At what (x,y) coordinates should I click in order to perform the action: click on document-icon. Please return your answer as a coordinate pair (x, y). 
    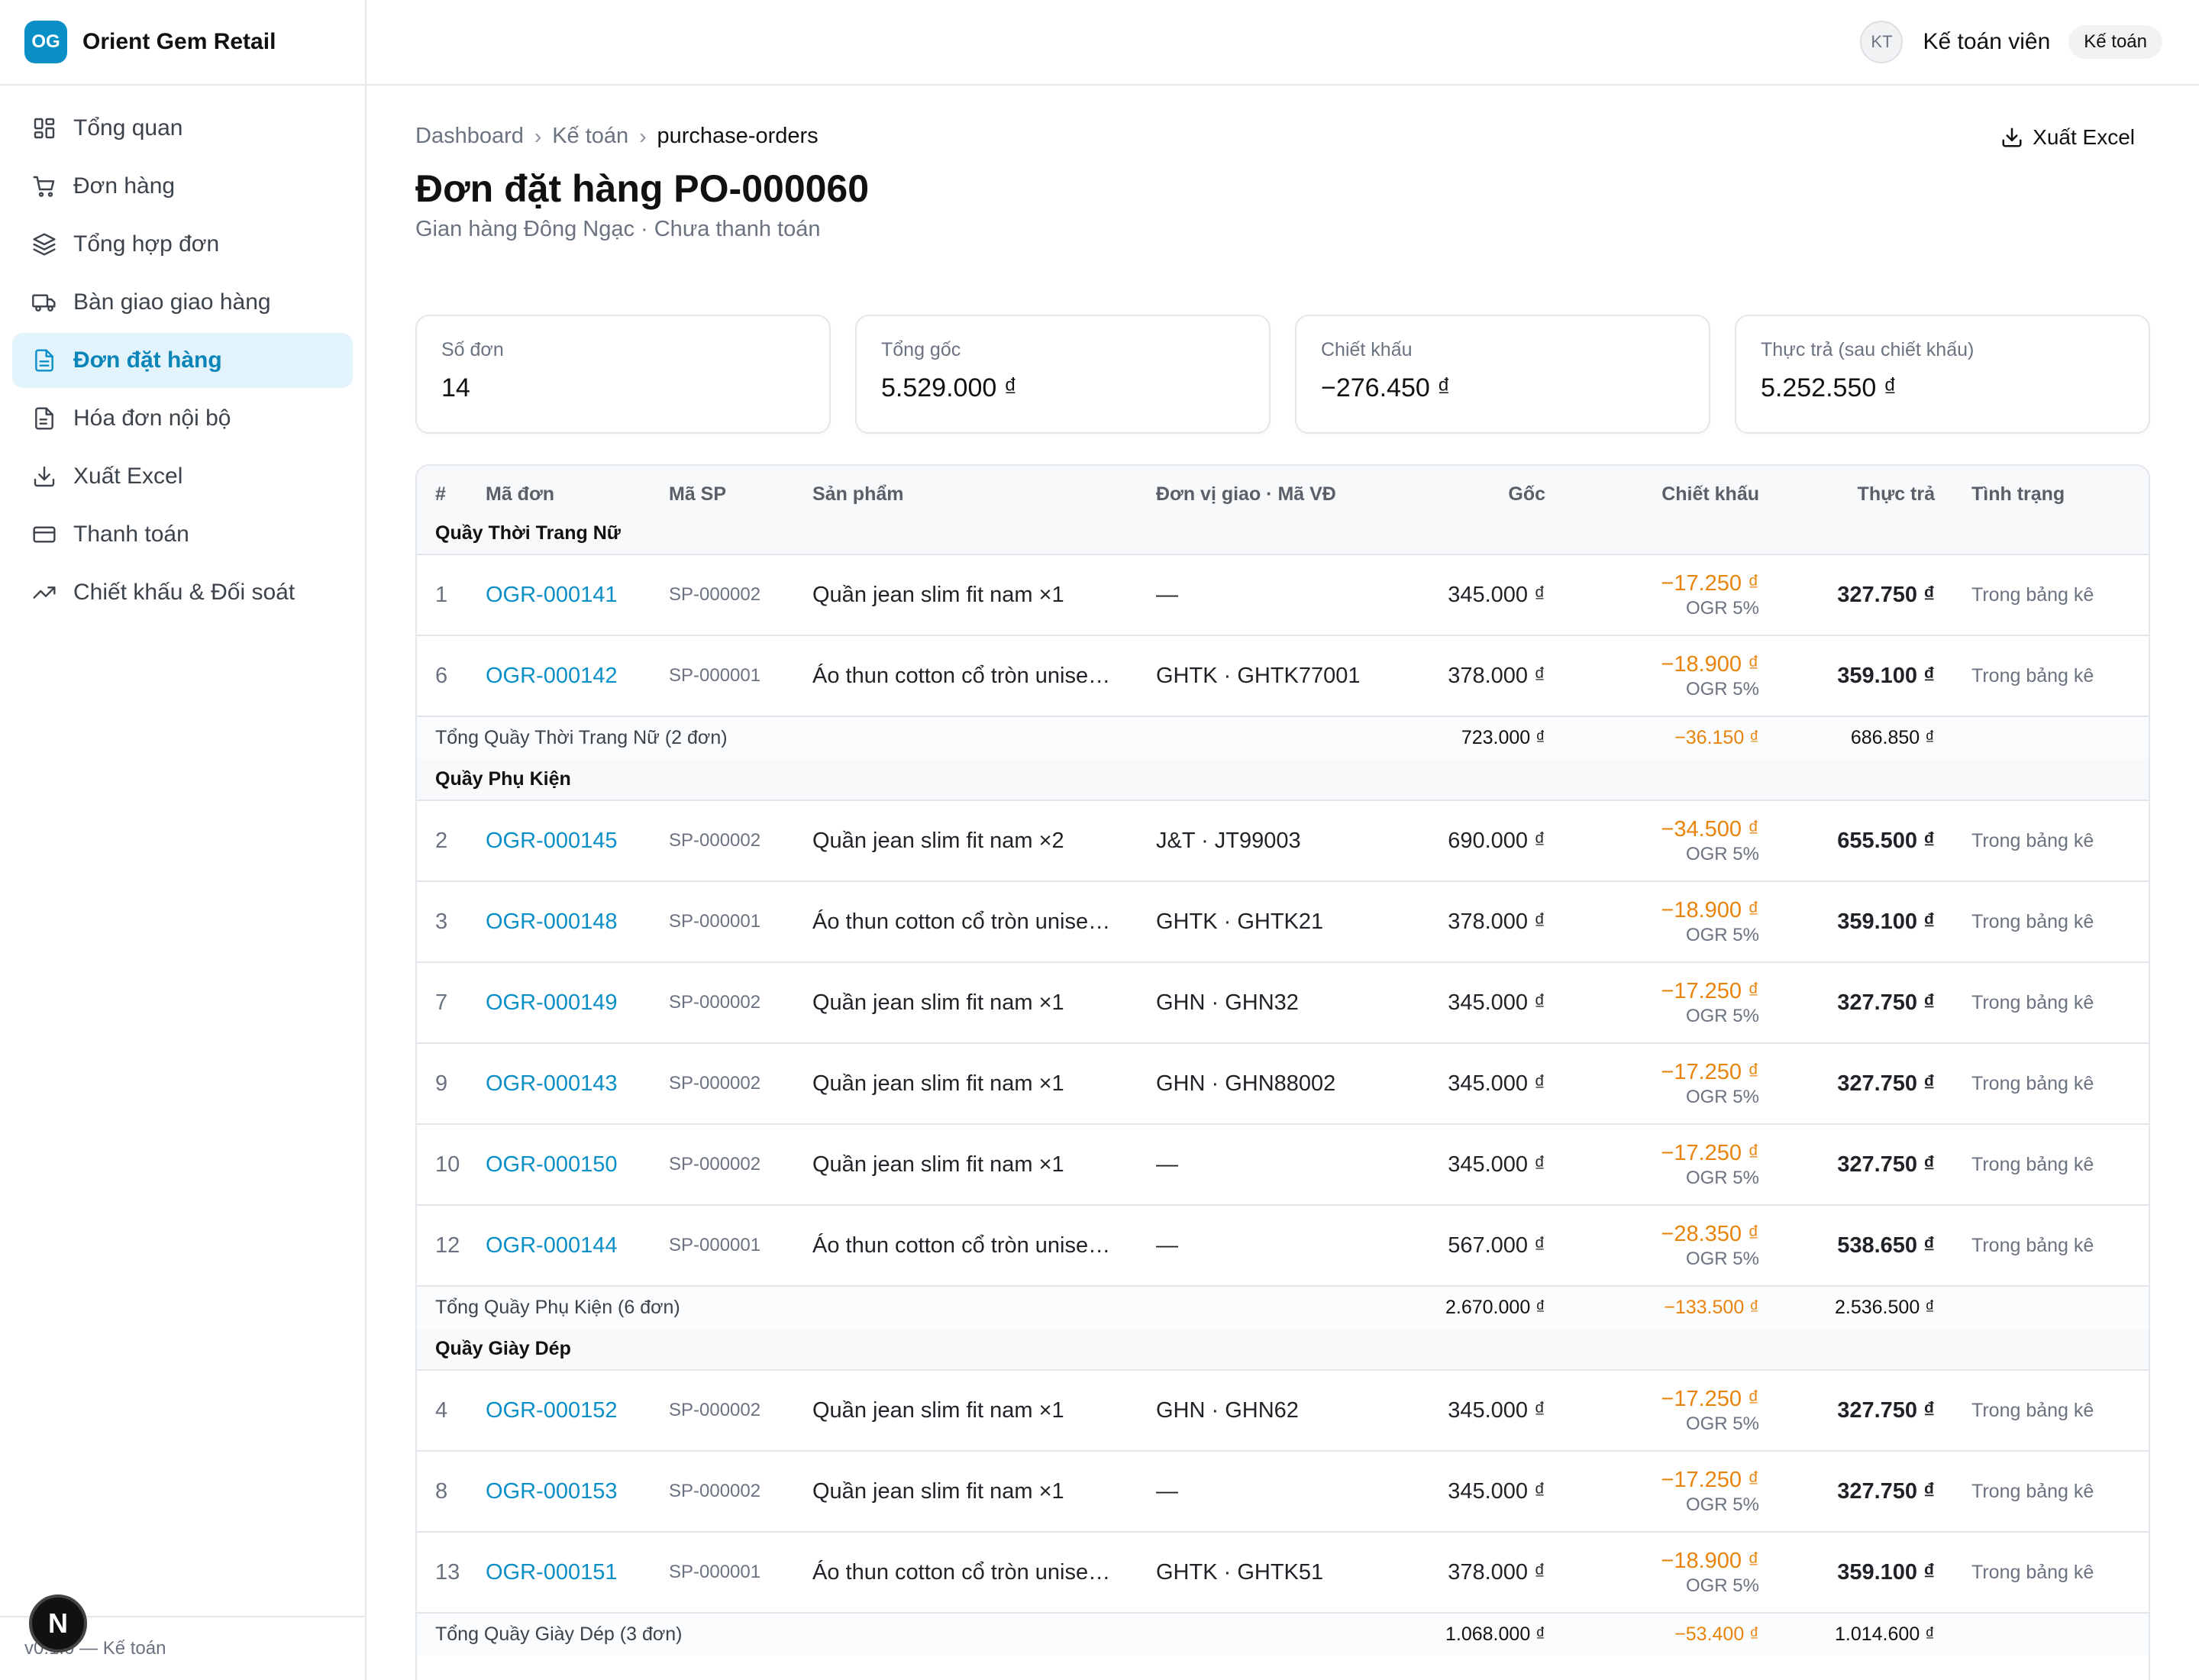
    Looking at the image, I should click on (44, 360).